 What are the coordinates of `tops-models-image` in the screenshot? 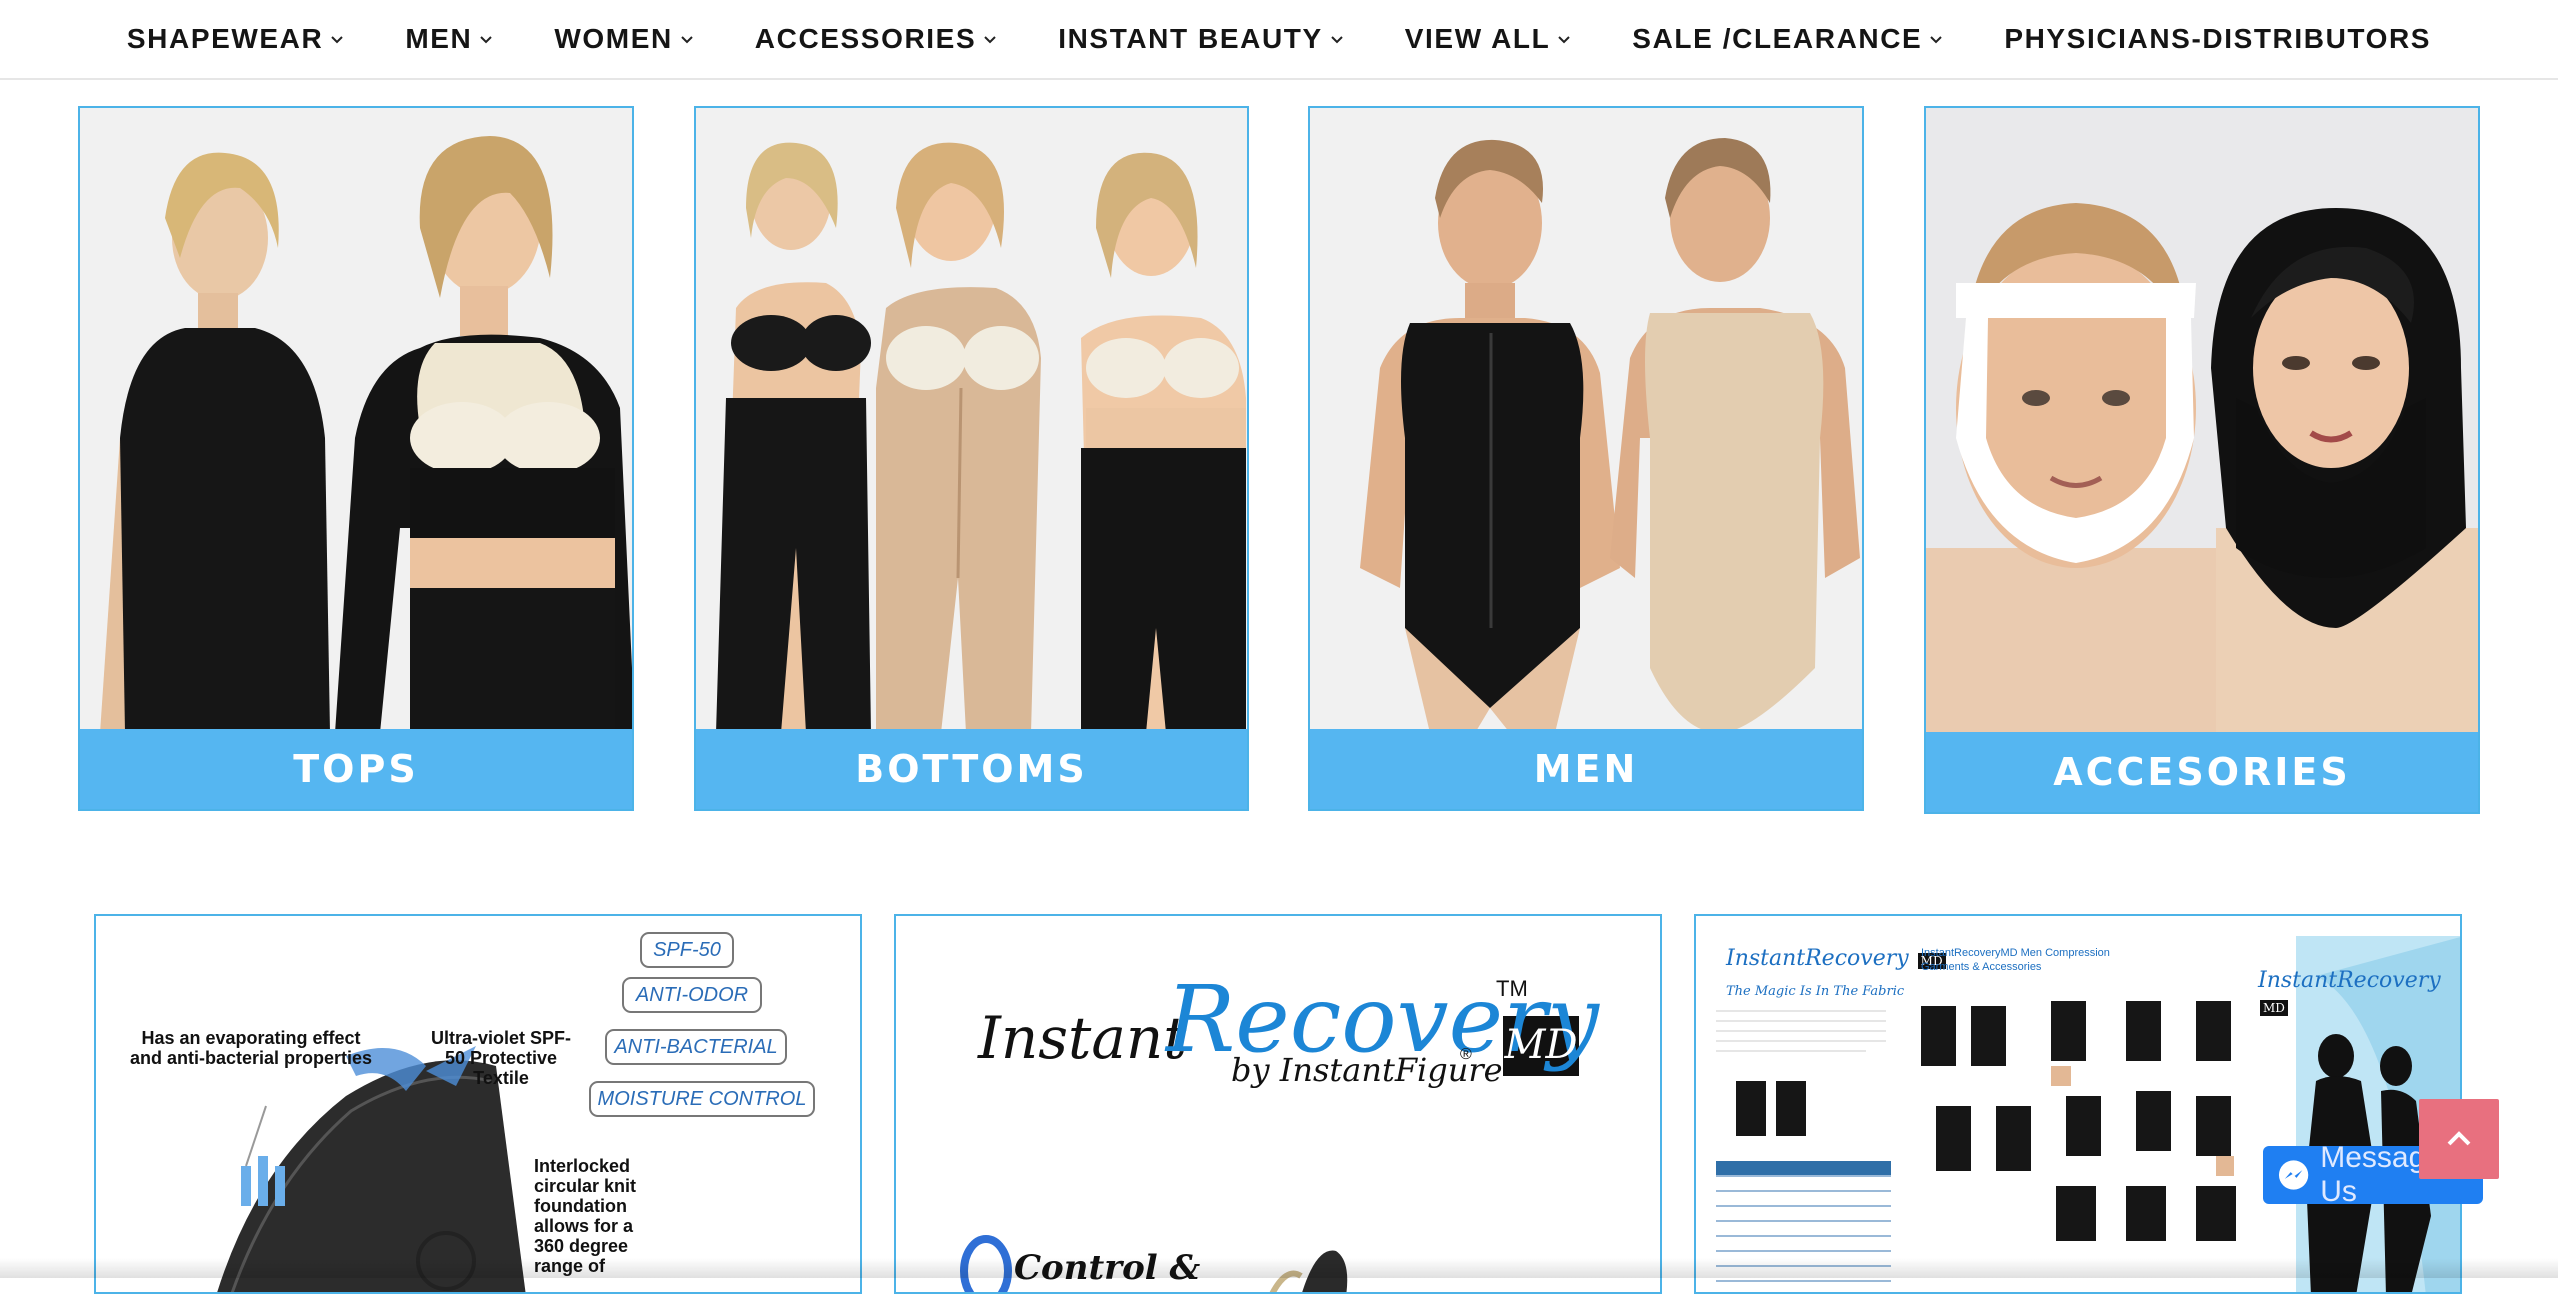 It's located at (356, 418).